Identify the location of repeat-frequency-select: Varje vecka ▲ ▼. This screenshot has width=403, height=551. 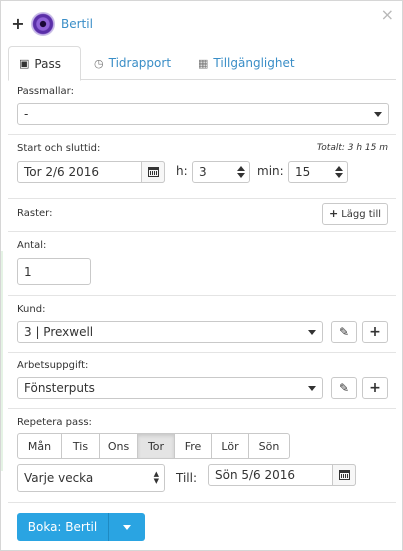
(91, 478).